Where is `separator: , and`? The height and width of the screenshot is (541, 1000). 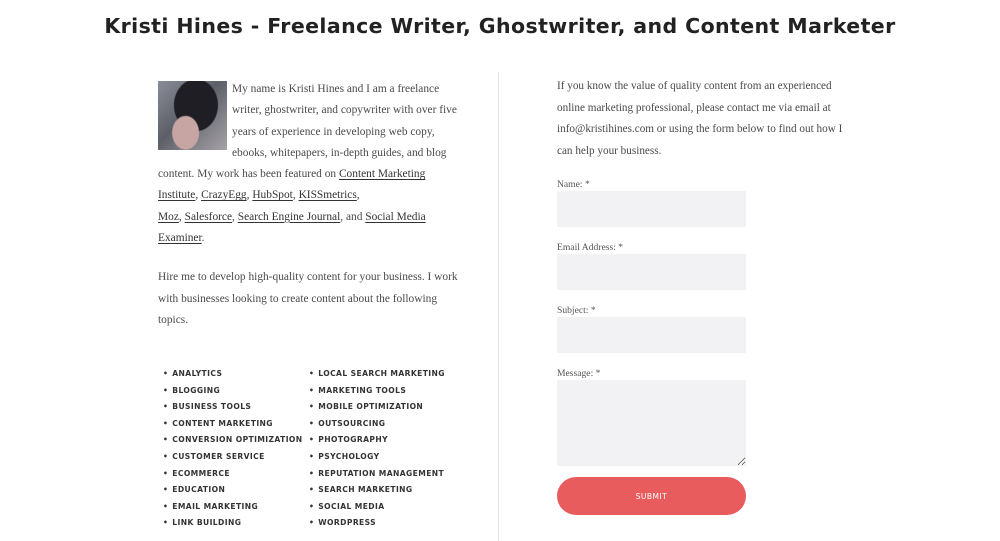
separator: , and is located at coordinates (351, 216).